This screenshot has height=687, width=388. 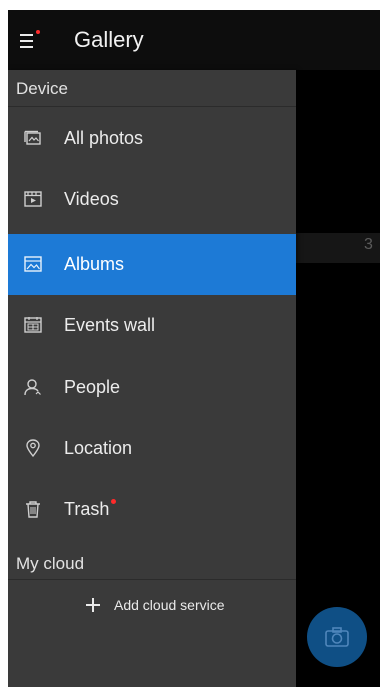 What do you see at coordinates (32, 137) in the screenshot?
I see `photos-icon` at bounding box center [32, 137].